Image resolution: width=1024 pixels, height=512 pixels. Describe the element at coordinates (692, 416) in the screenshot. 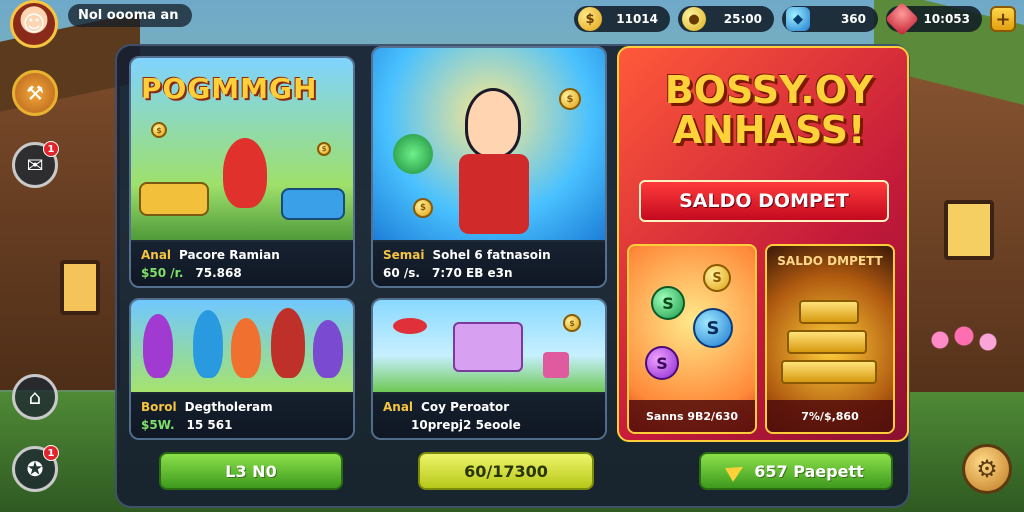

I see `coins-offer-caption: Sanns 9B2/630` at that location.